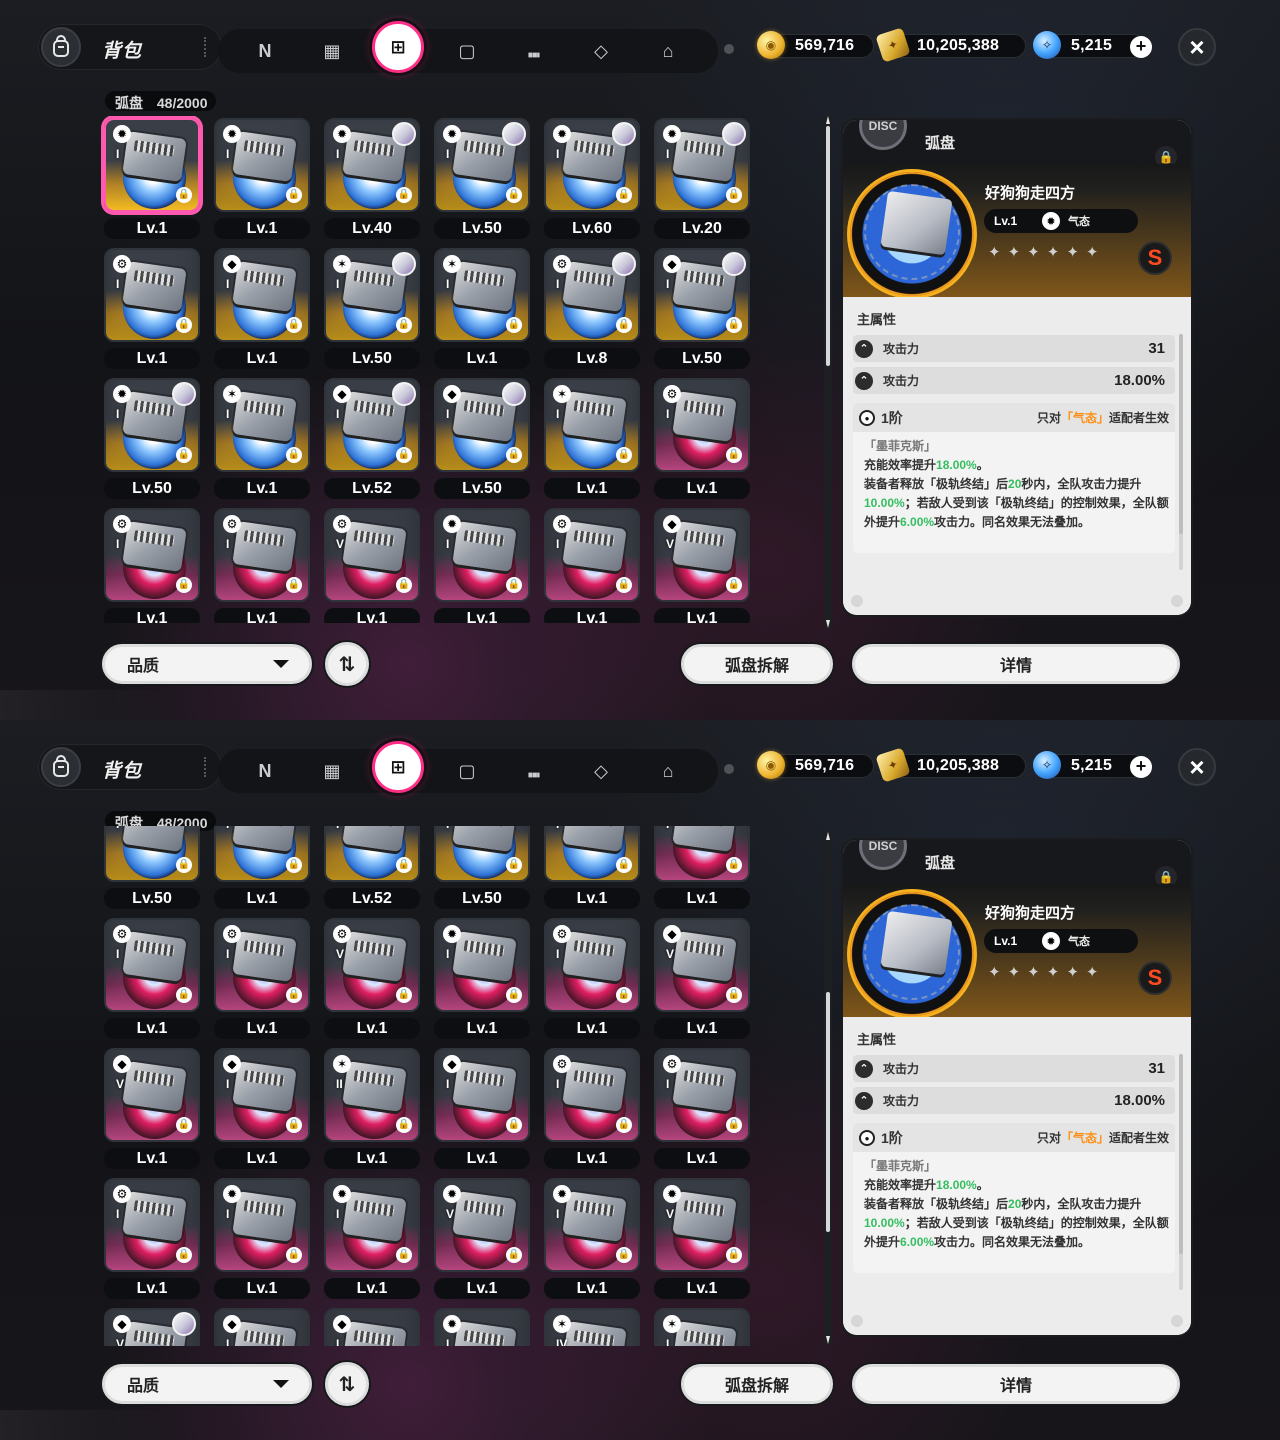 The image size is (1280, 1440). What do you see at coordinates (700, 178) in the screenshot?
I see `disc-card: ✹ I 🔒 Lv.20` at bounding box center [700, 178].